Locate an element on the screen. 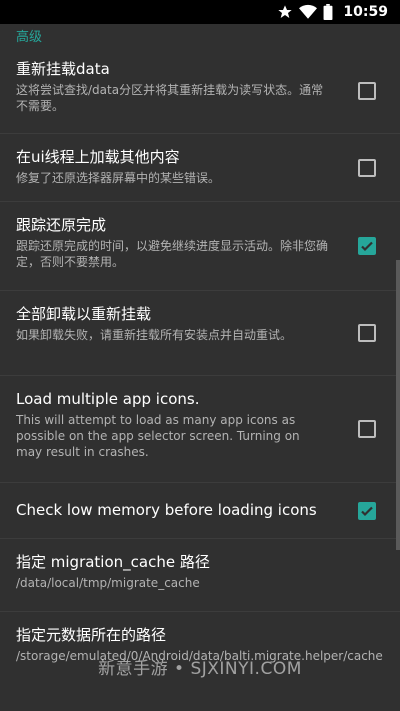 The height and width of the screenshot is (711, 400). load-multiple-icons-checkbox is located at coordinates (367, 429).